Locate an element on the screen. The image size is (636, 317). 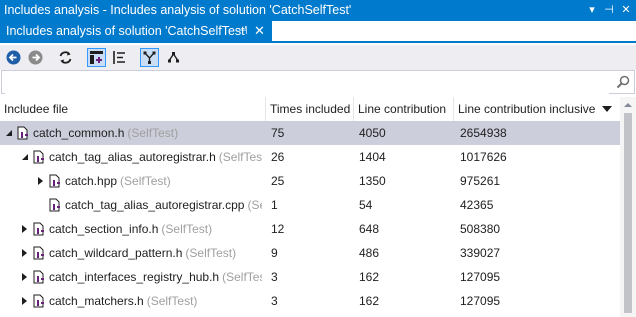
line-contribution-cell: 486 is located at coordinates (369, 253).